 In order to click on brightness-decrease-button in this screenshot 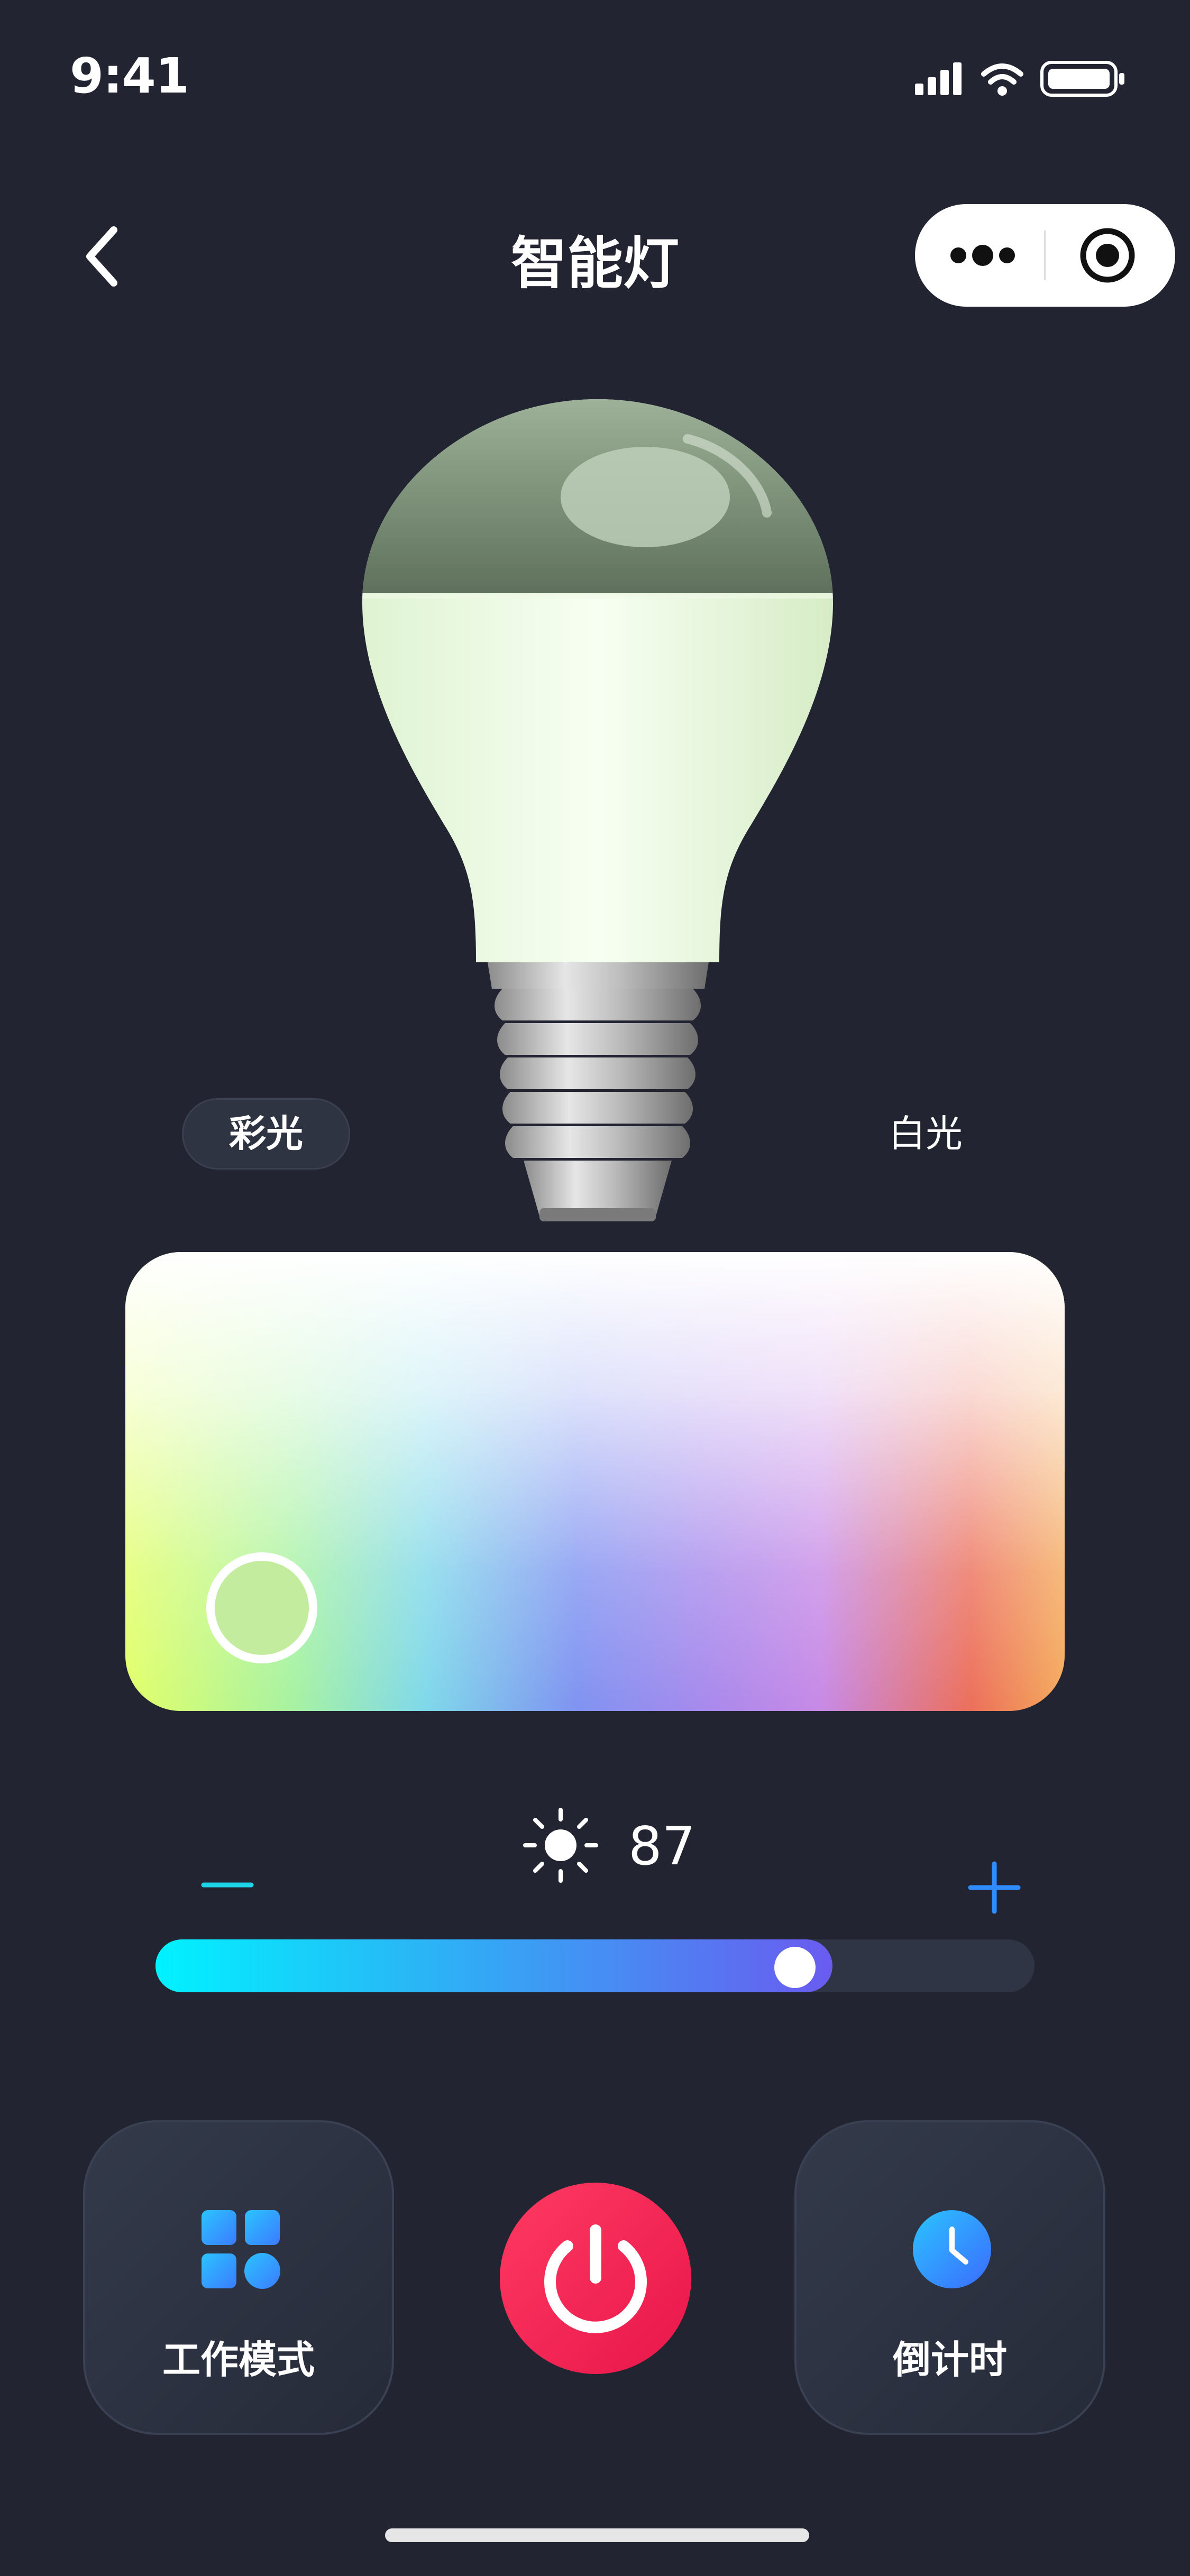, I will do `click(227, 1885)`.